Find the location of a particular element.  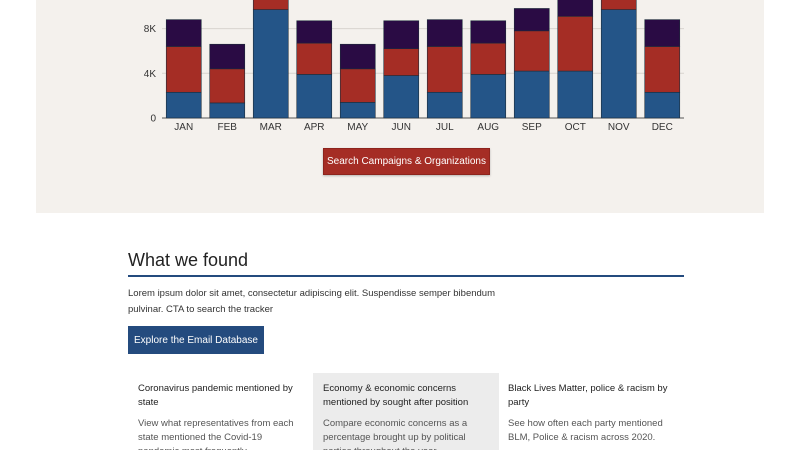

x-tick-label: JAN is located at coordinates (183, 127).